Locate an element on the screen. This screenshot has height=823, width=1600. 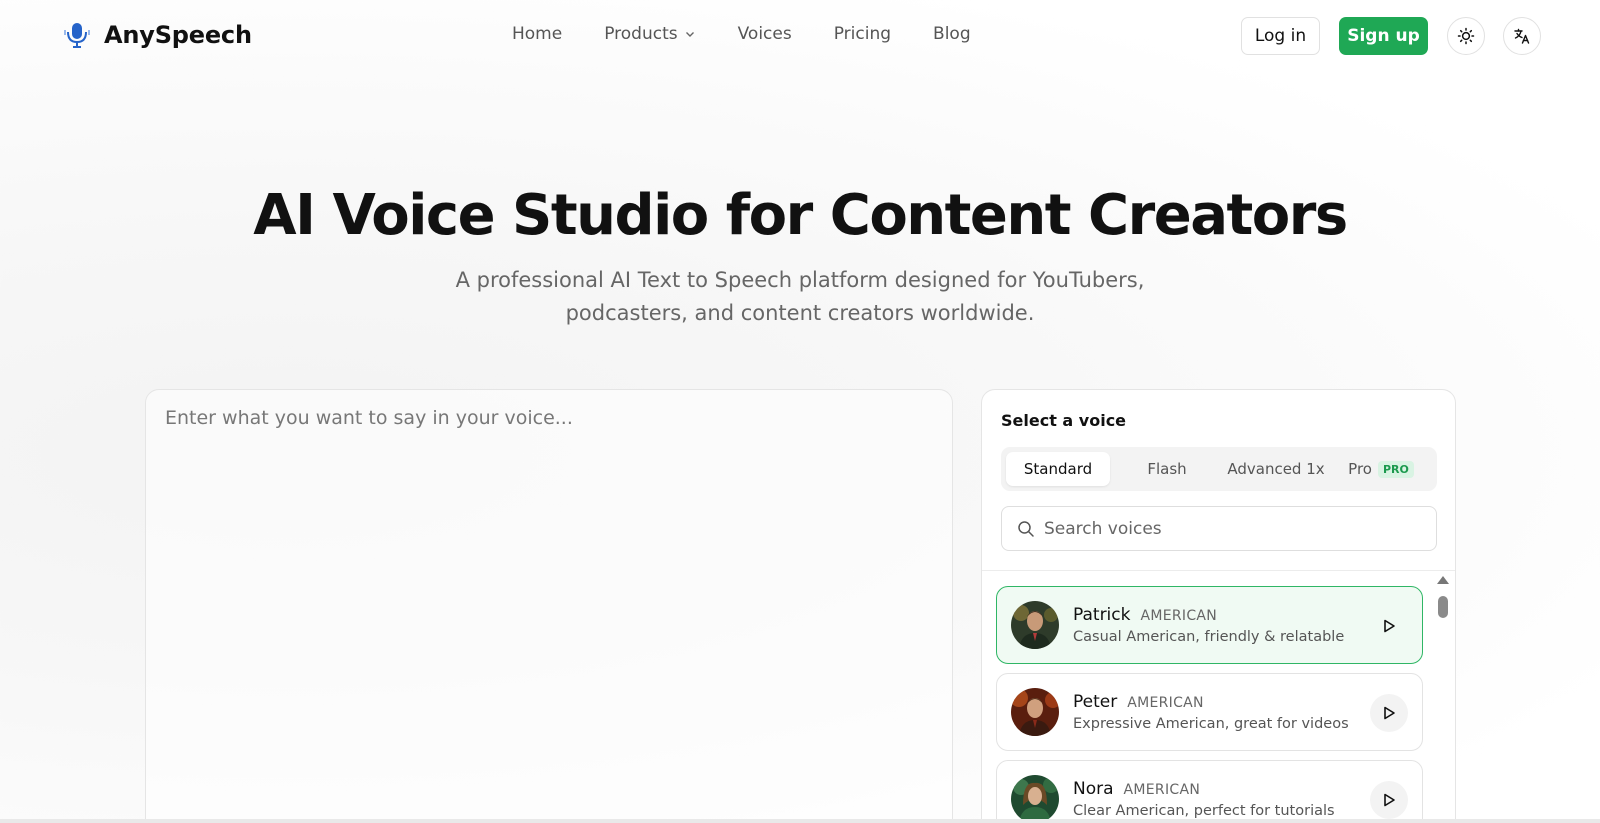
theme-toggle-button is located at coordinates (1466, 36).